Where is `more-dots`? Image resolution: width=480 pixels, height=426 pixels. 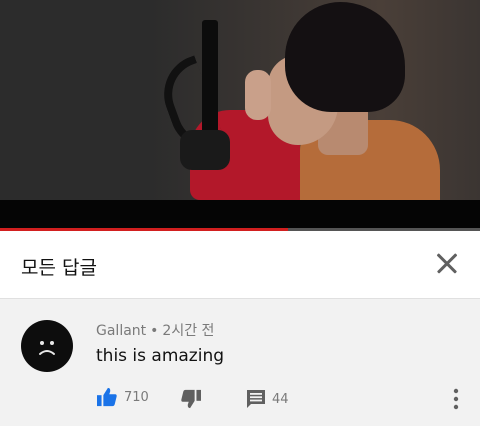 more-dots is located at coordinates (456, 399).